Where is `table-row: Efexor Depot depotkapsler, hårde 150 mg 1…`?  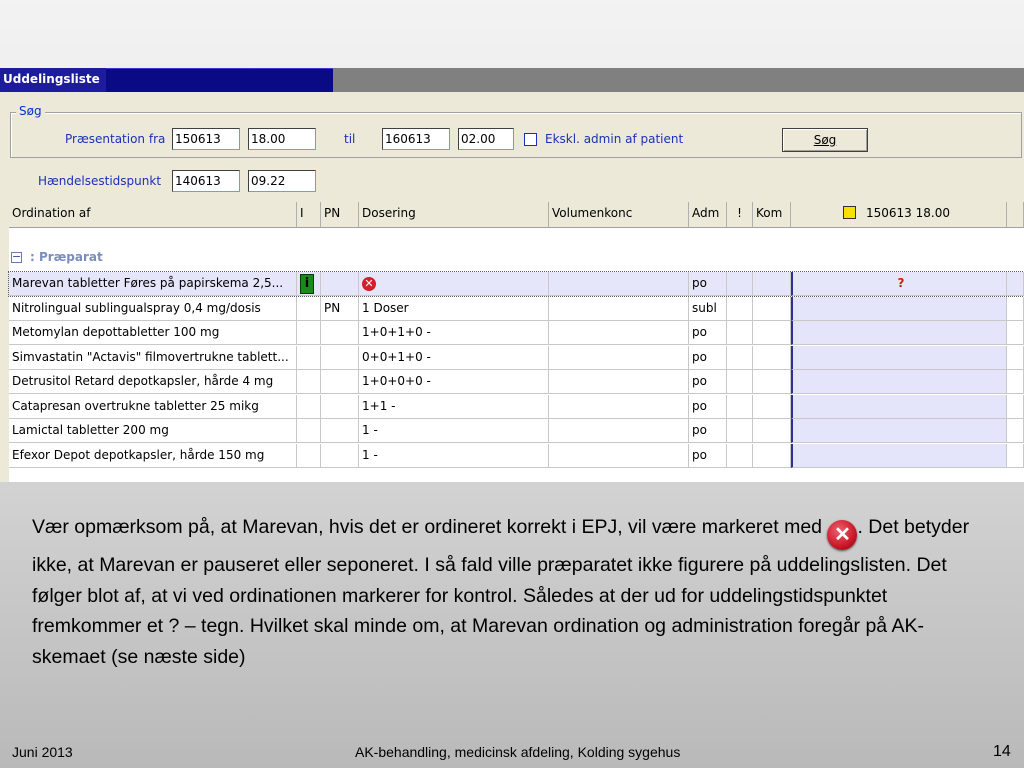
table-row: Efexor Depot depotkapsler, hårde 150 mg 1… is located at coordinates (516, 455).